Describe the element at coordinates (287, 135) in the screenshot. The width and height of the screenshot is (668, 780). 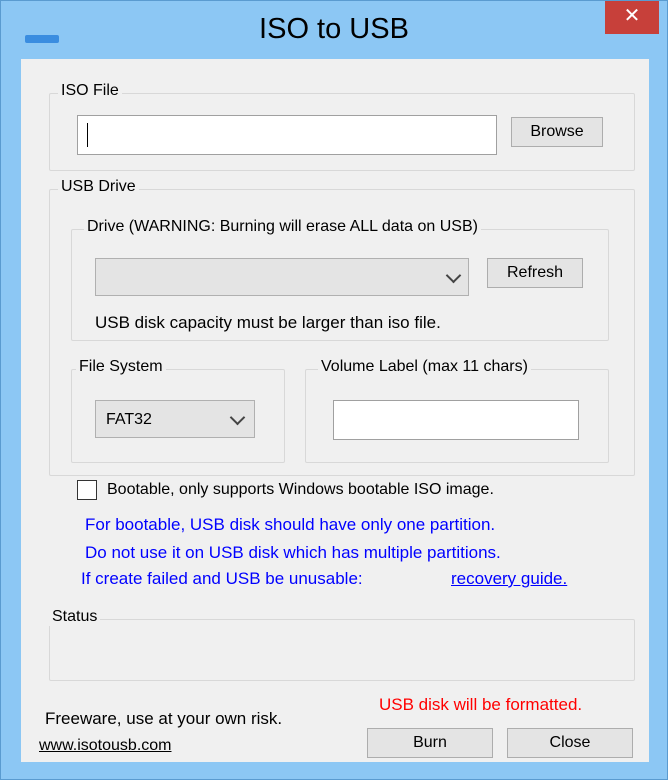
I see `iso-path-input` at that location.